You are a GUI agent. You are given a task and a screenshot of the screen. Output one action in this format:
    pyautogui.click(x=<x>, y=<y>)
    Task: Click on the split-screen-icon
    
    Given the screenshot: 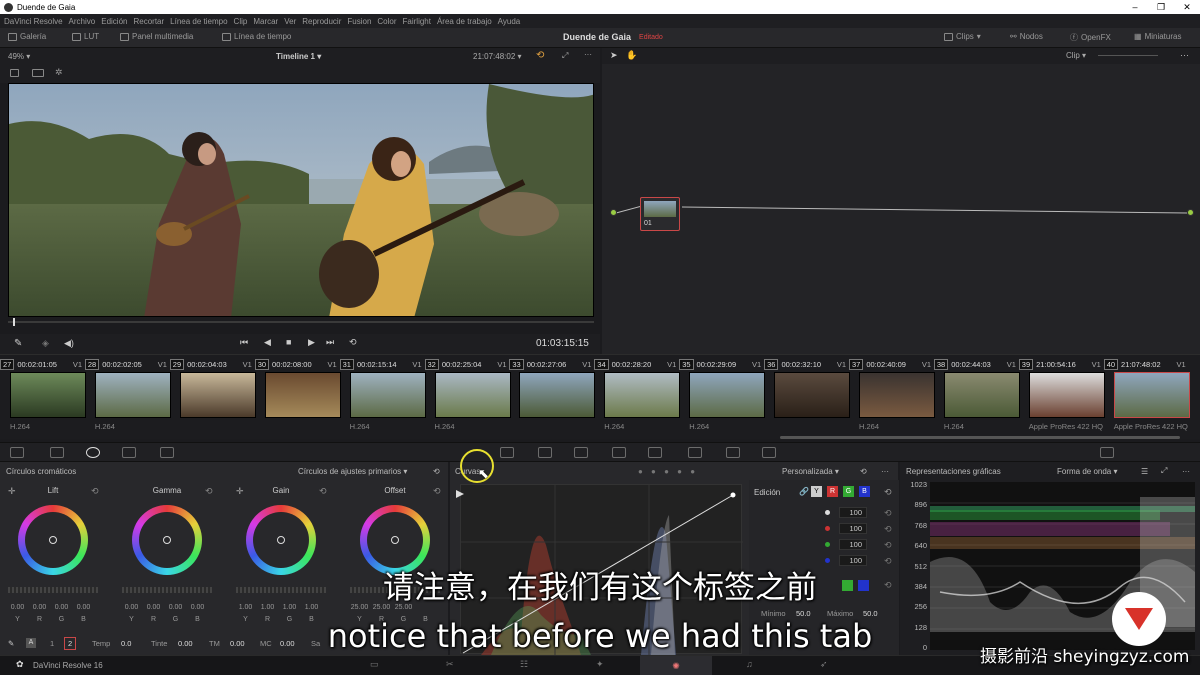 What is the action you would take?
    pyautogui.click(x=38, y=73)
    